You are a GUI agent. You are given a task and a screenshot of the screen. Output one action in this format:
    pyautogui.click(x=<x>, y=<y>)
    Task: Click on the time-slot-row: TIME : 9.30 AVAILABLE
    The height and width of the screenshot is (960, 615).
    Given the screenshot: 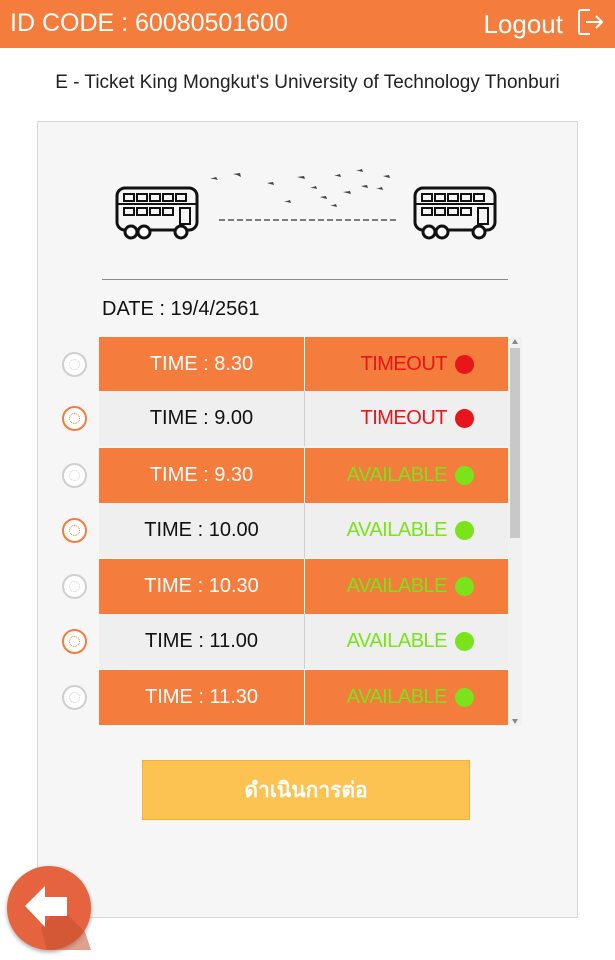 What is the action you would take?
    pyautogui.click(x=280, y=475)
    